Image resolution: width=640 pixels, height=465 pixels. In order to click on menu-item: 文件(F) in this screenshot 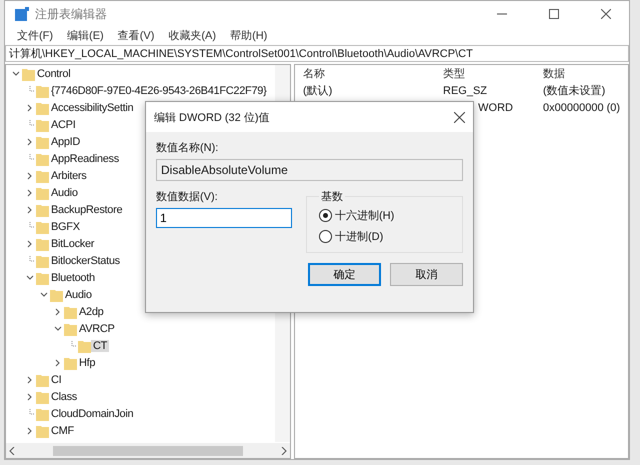, I will do `click(35, 35)`.